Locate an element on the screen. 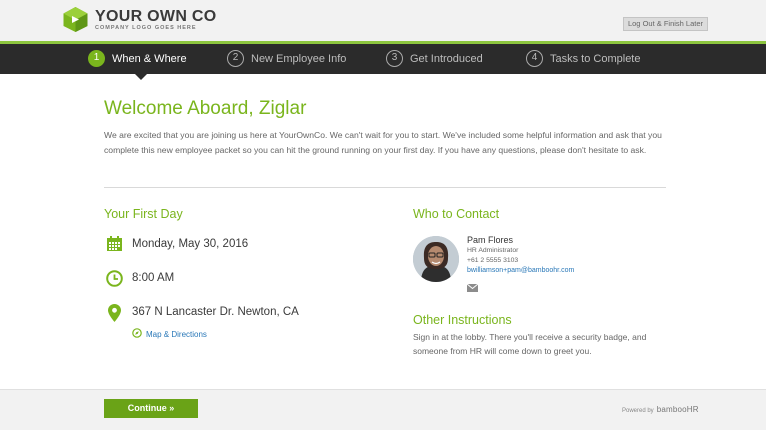 This screenshot has height=430, width=766. step-label: Get Introduced is located at coordinates (446, 58).